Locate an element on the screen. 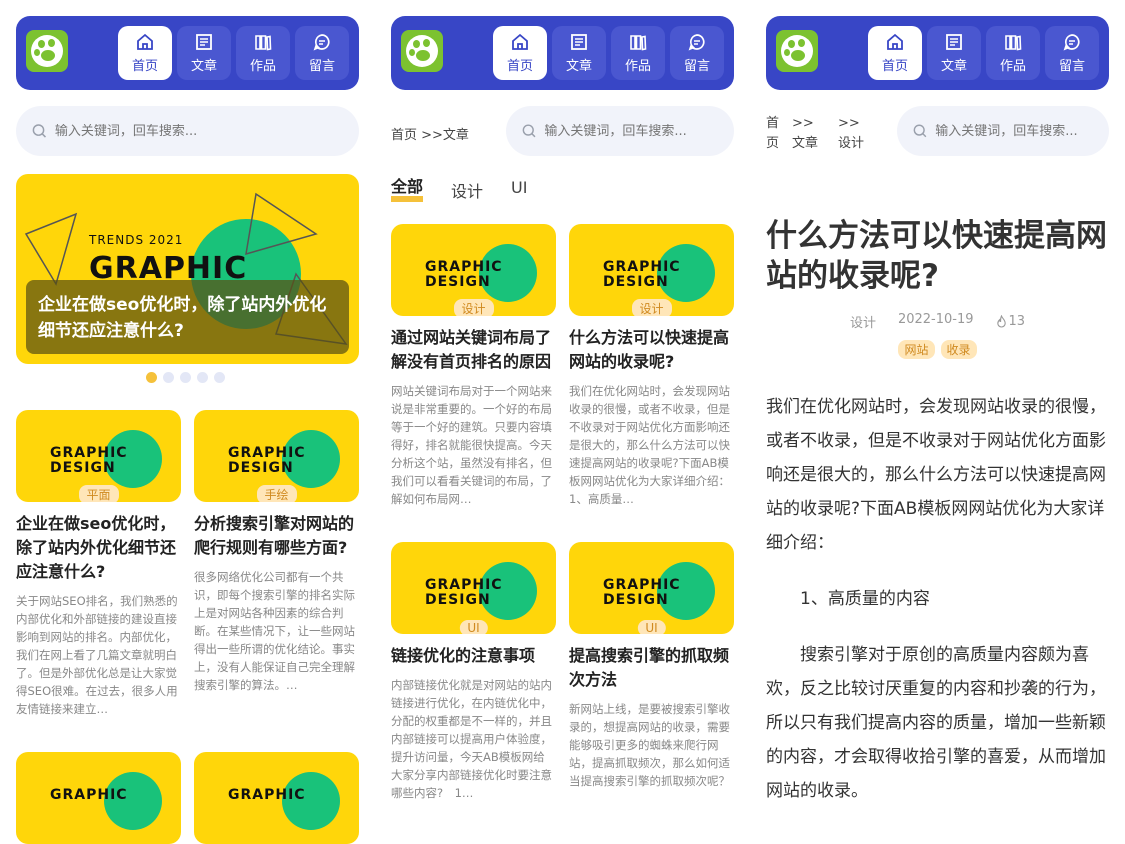 This screenshot has width=1125, height=844. likes-count: 13 is located at coordinates (1017, 321).